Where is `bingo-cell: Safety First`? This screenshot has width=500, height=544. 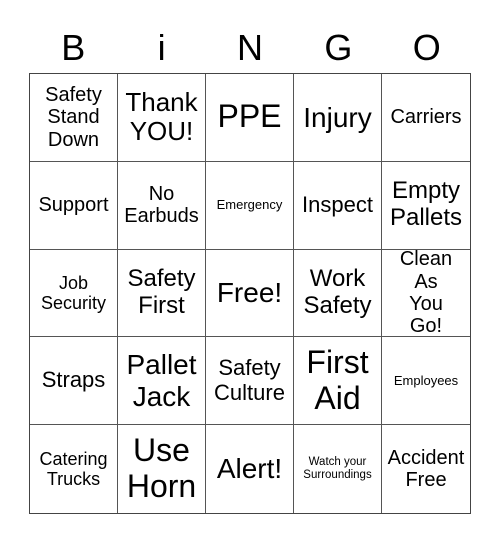
bingo-cell: Safety First is located at coordinates (162, 293).